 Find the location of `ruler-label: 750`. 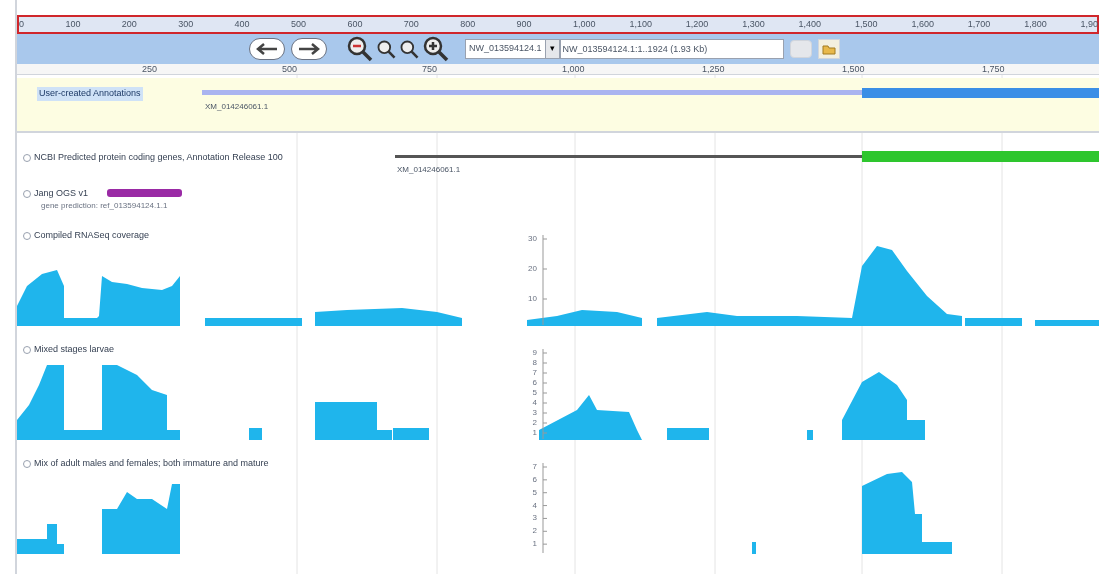

ruler-label: 750 is located at coordinates (430, 69).